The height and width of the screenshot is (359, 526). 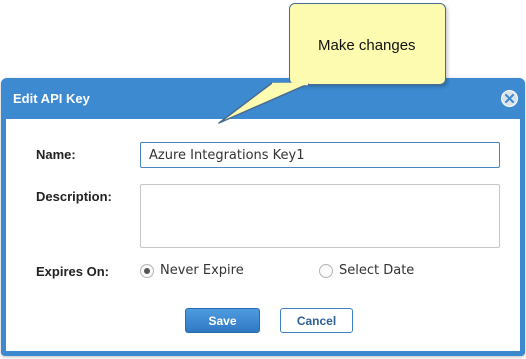 What do you see at coordinates (320, 155) in the screenshot?
I see `name-input` at bounding box center [320, 155].